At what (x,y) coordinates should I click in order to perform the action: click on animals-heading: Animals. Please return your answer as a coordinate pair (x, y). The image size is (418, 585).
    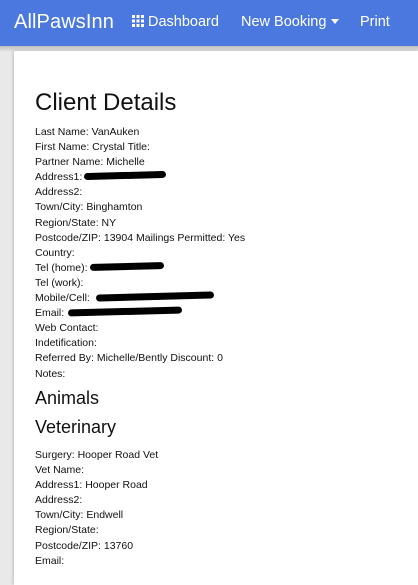
    Looking at the image, I should click on (67, 398).